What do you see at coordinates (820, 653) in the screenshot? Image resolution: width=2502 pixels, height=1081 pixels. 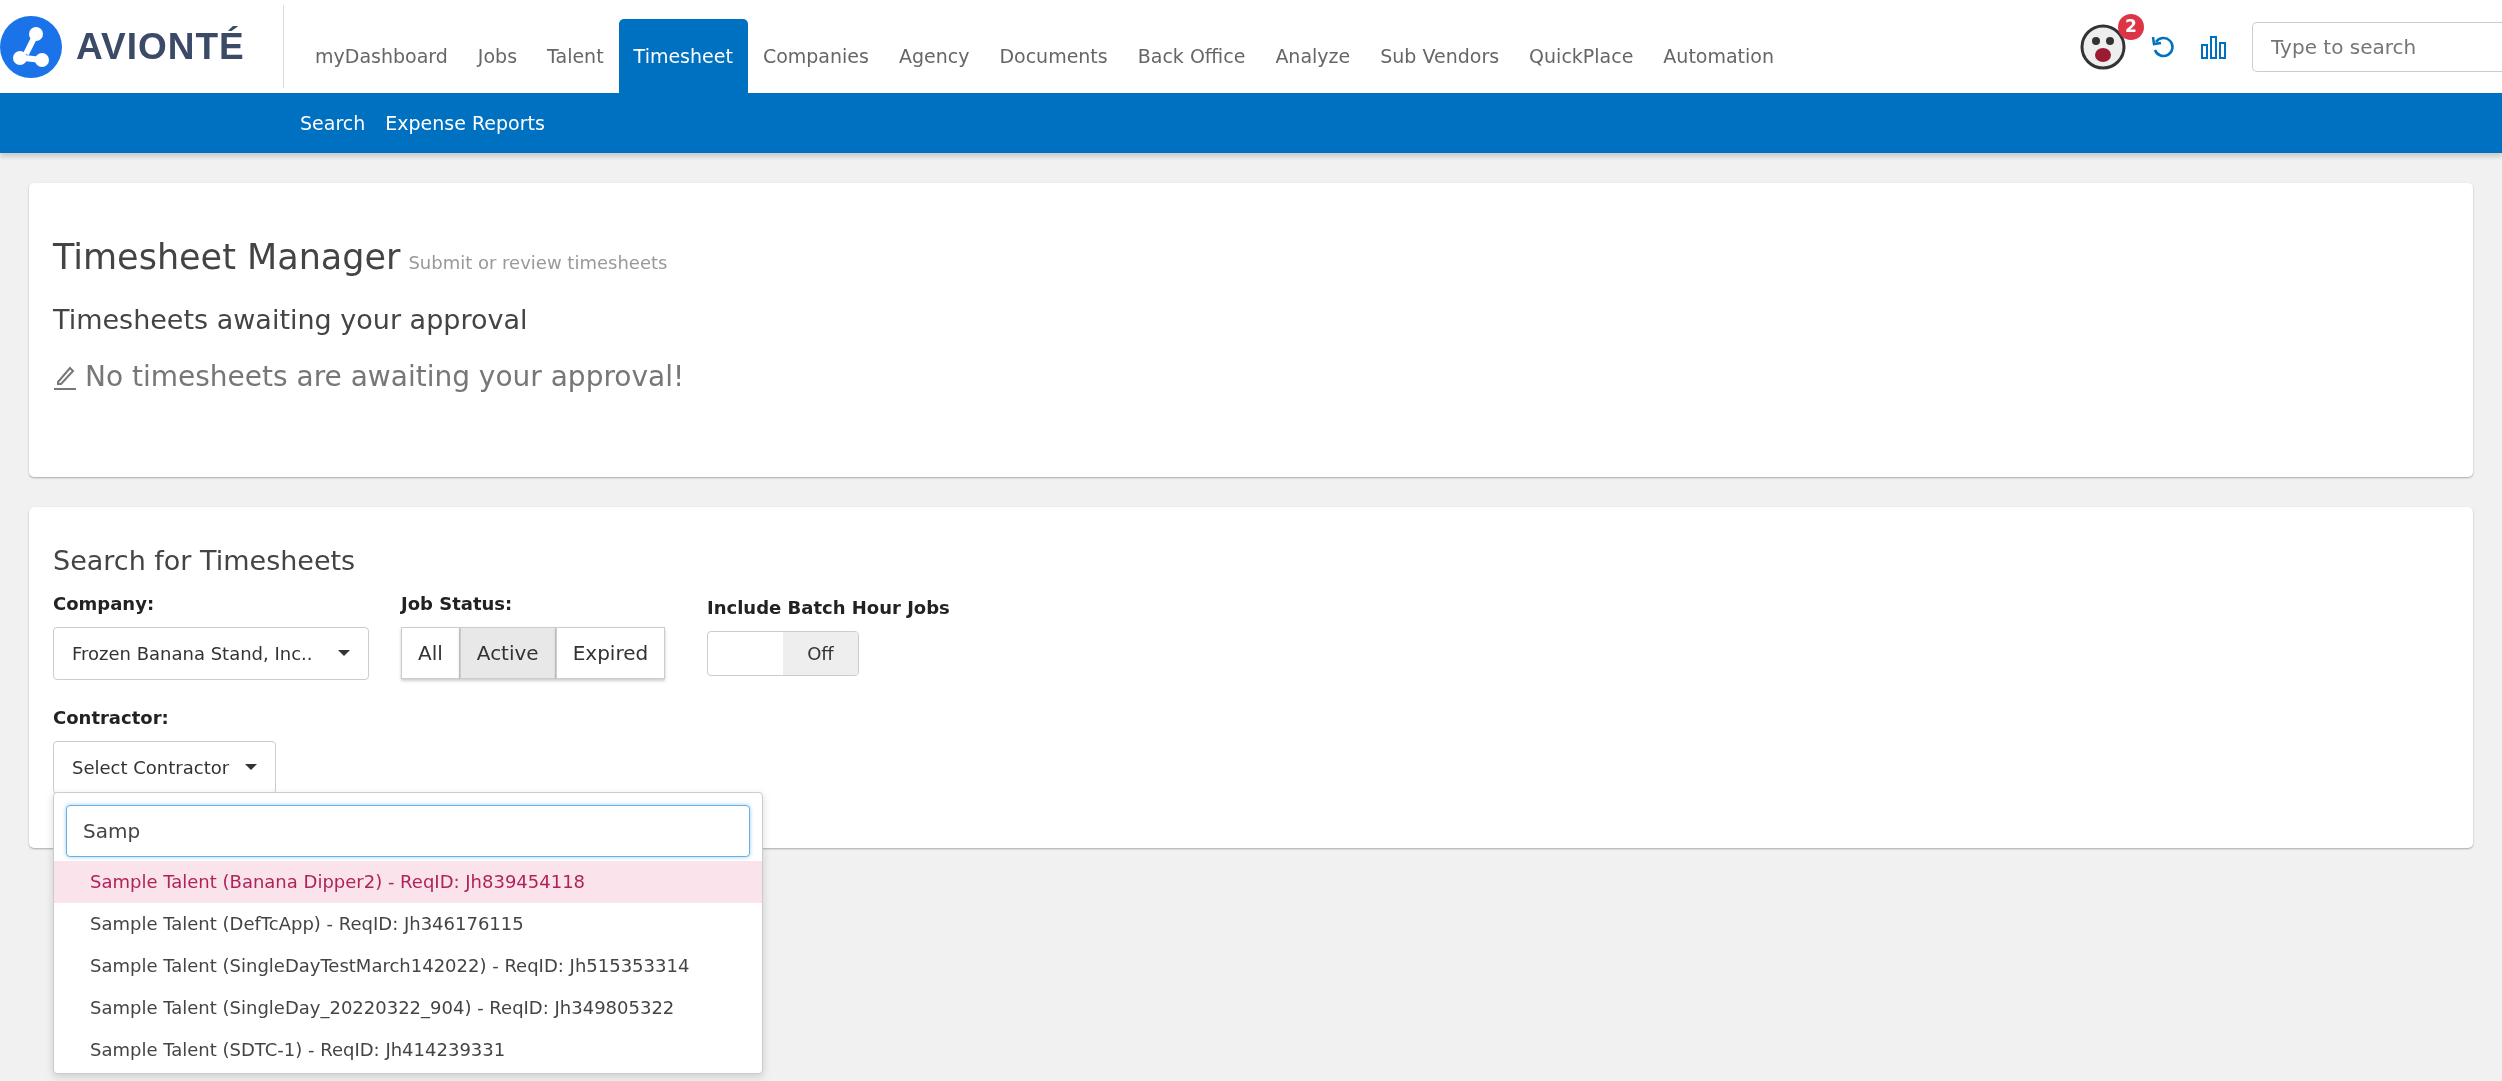 I see `toggle-state: Off` at bounding box center [820, 653].